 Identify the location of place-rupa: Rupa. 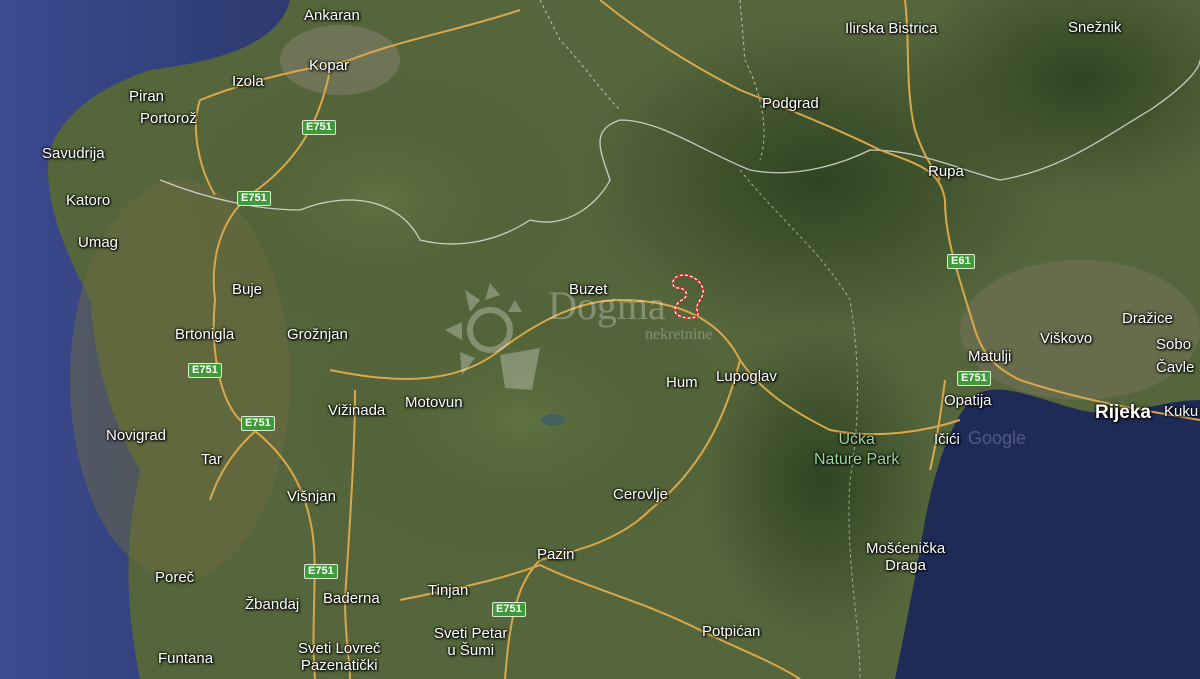
(946, 171).